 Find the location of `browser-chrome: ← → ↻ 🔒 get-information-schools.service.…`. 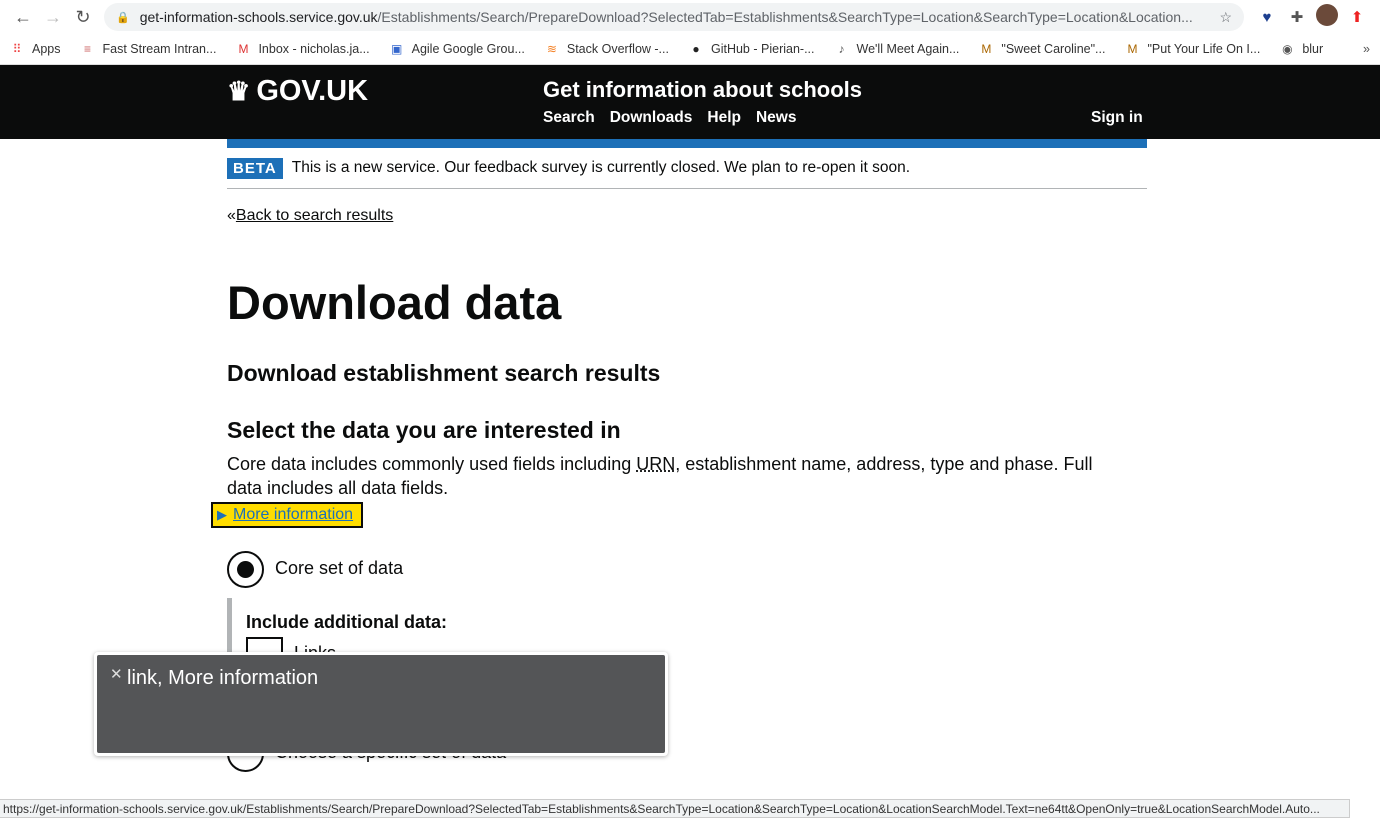

browser-chrome: ← → ↻ 🔒 get-information-schools.service.… is located at coordinates (690, 32).